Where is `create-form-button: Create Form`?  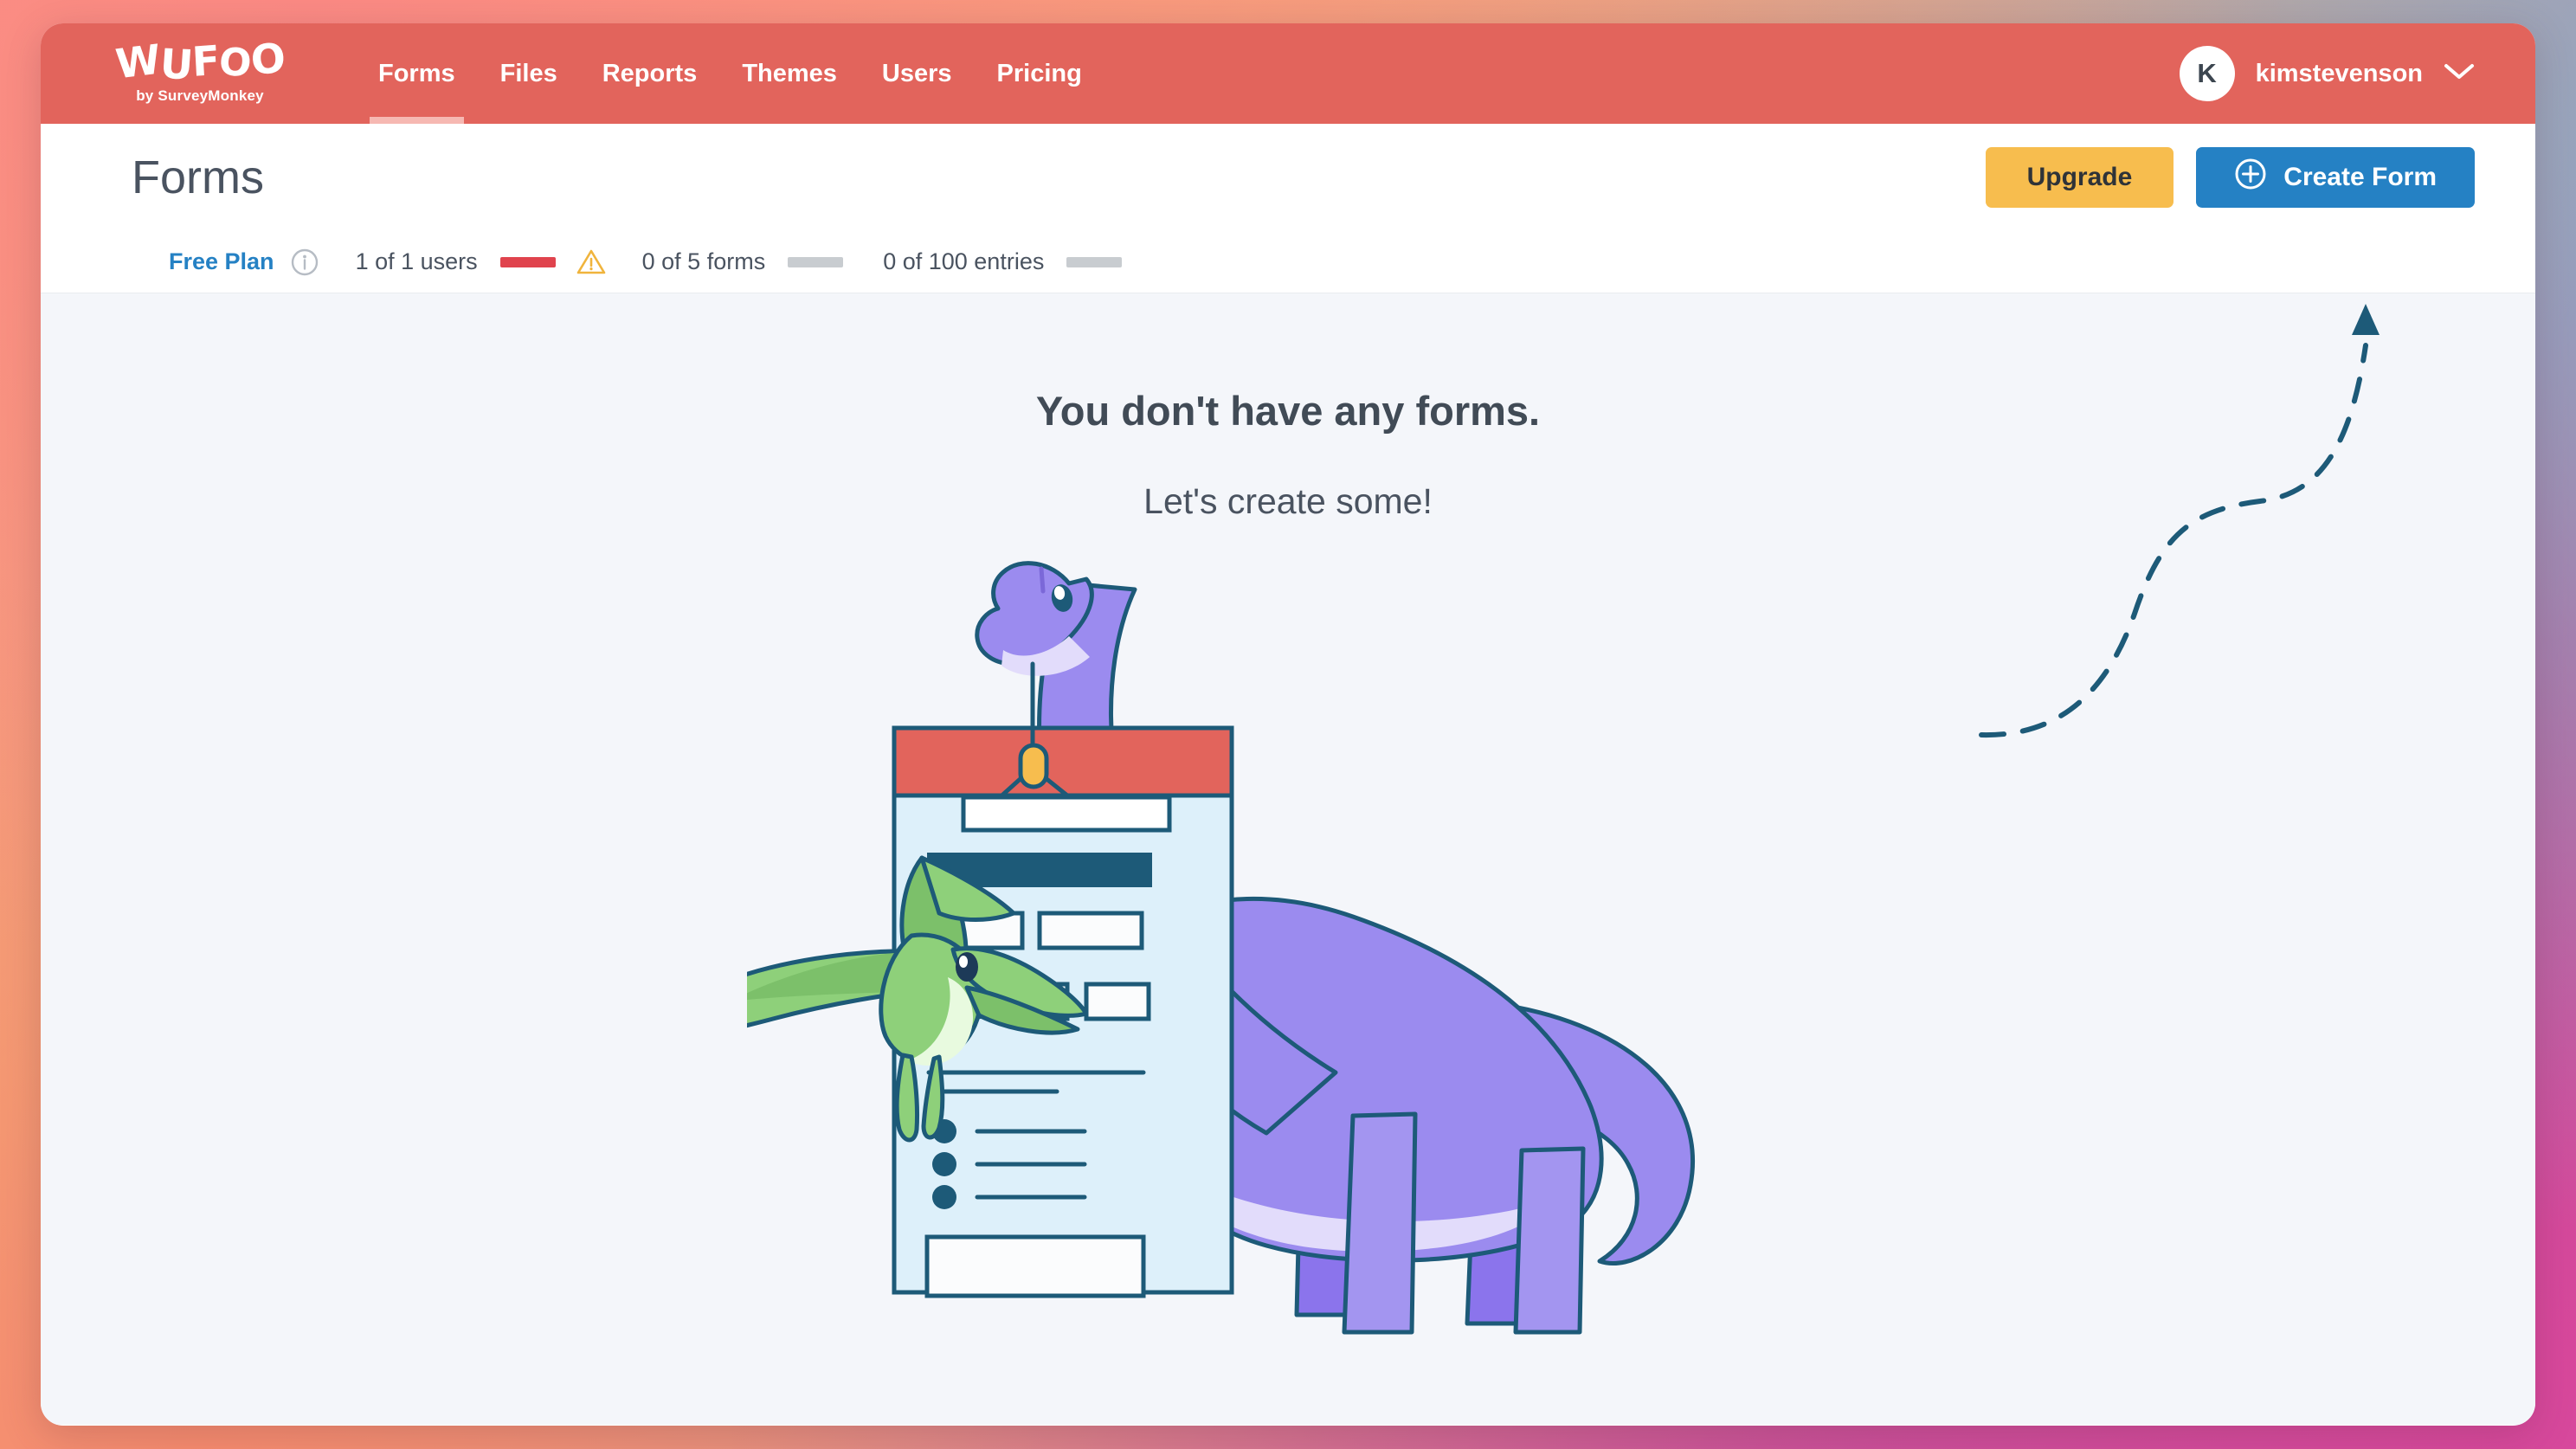
create-form-button: Create Form is located at coordinates (2335, 177).